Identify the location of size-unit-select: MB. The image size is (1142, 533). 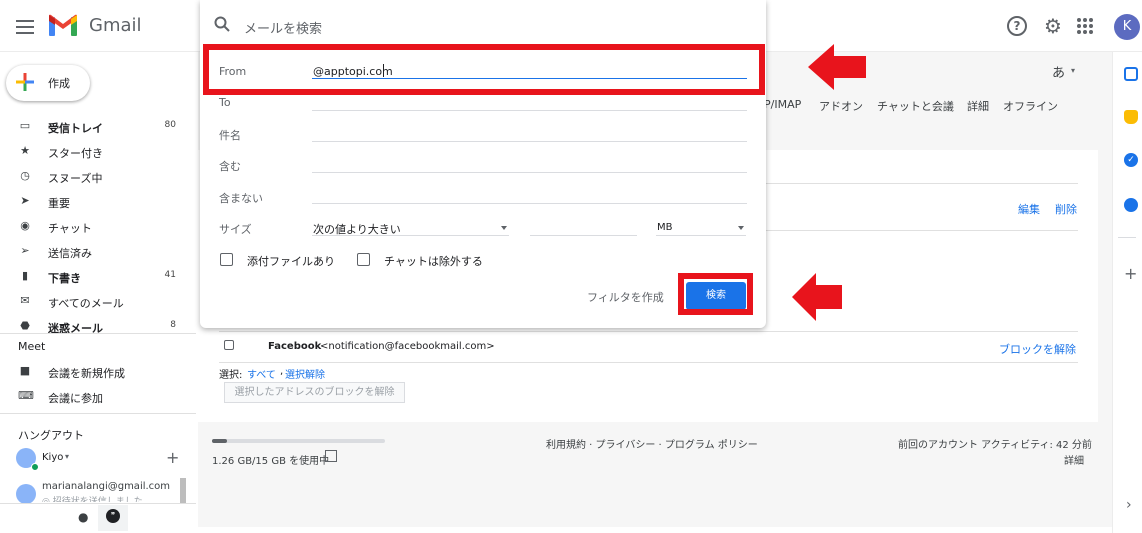
(701, 227).